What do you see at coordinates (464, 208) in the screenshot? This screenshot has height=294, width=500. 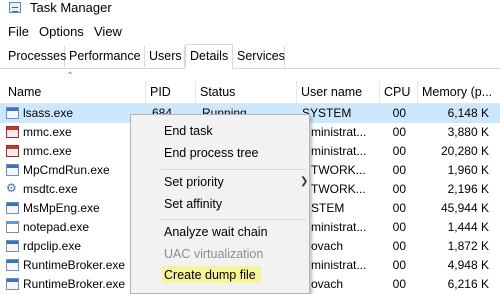 I see `process-memory: 45,944 K` at bounding box center [464, 208].